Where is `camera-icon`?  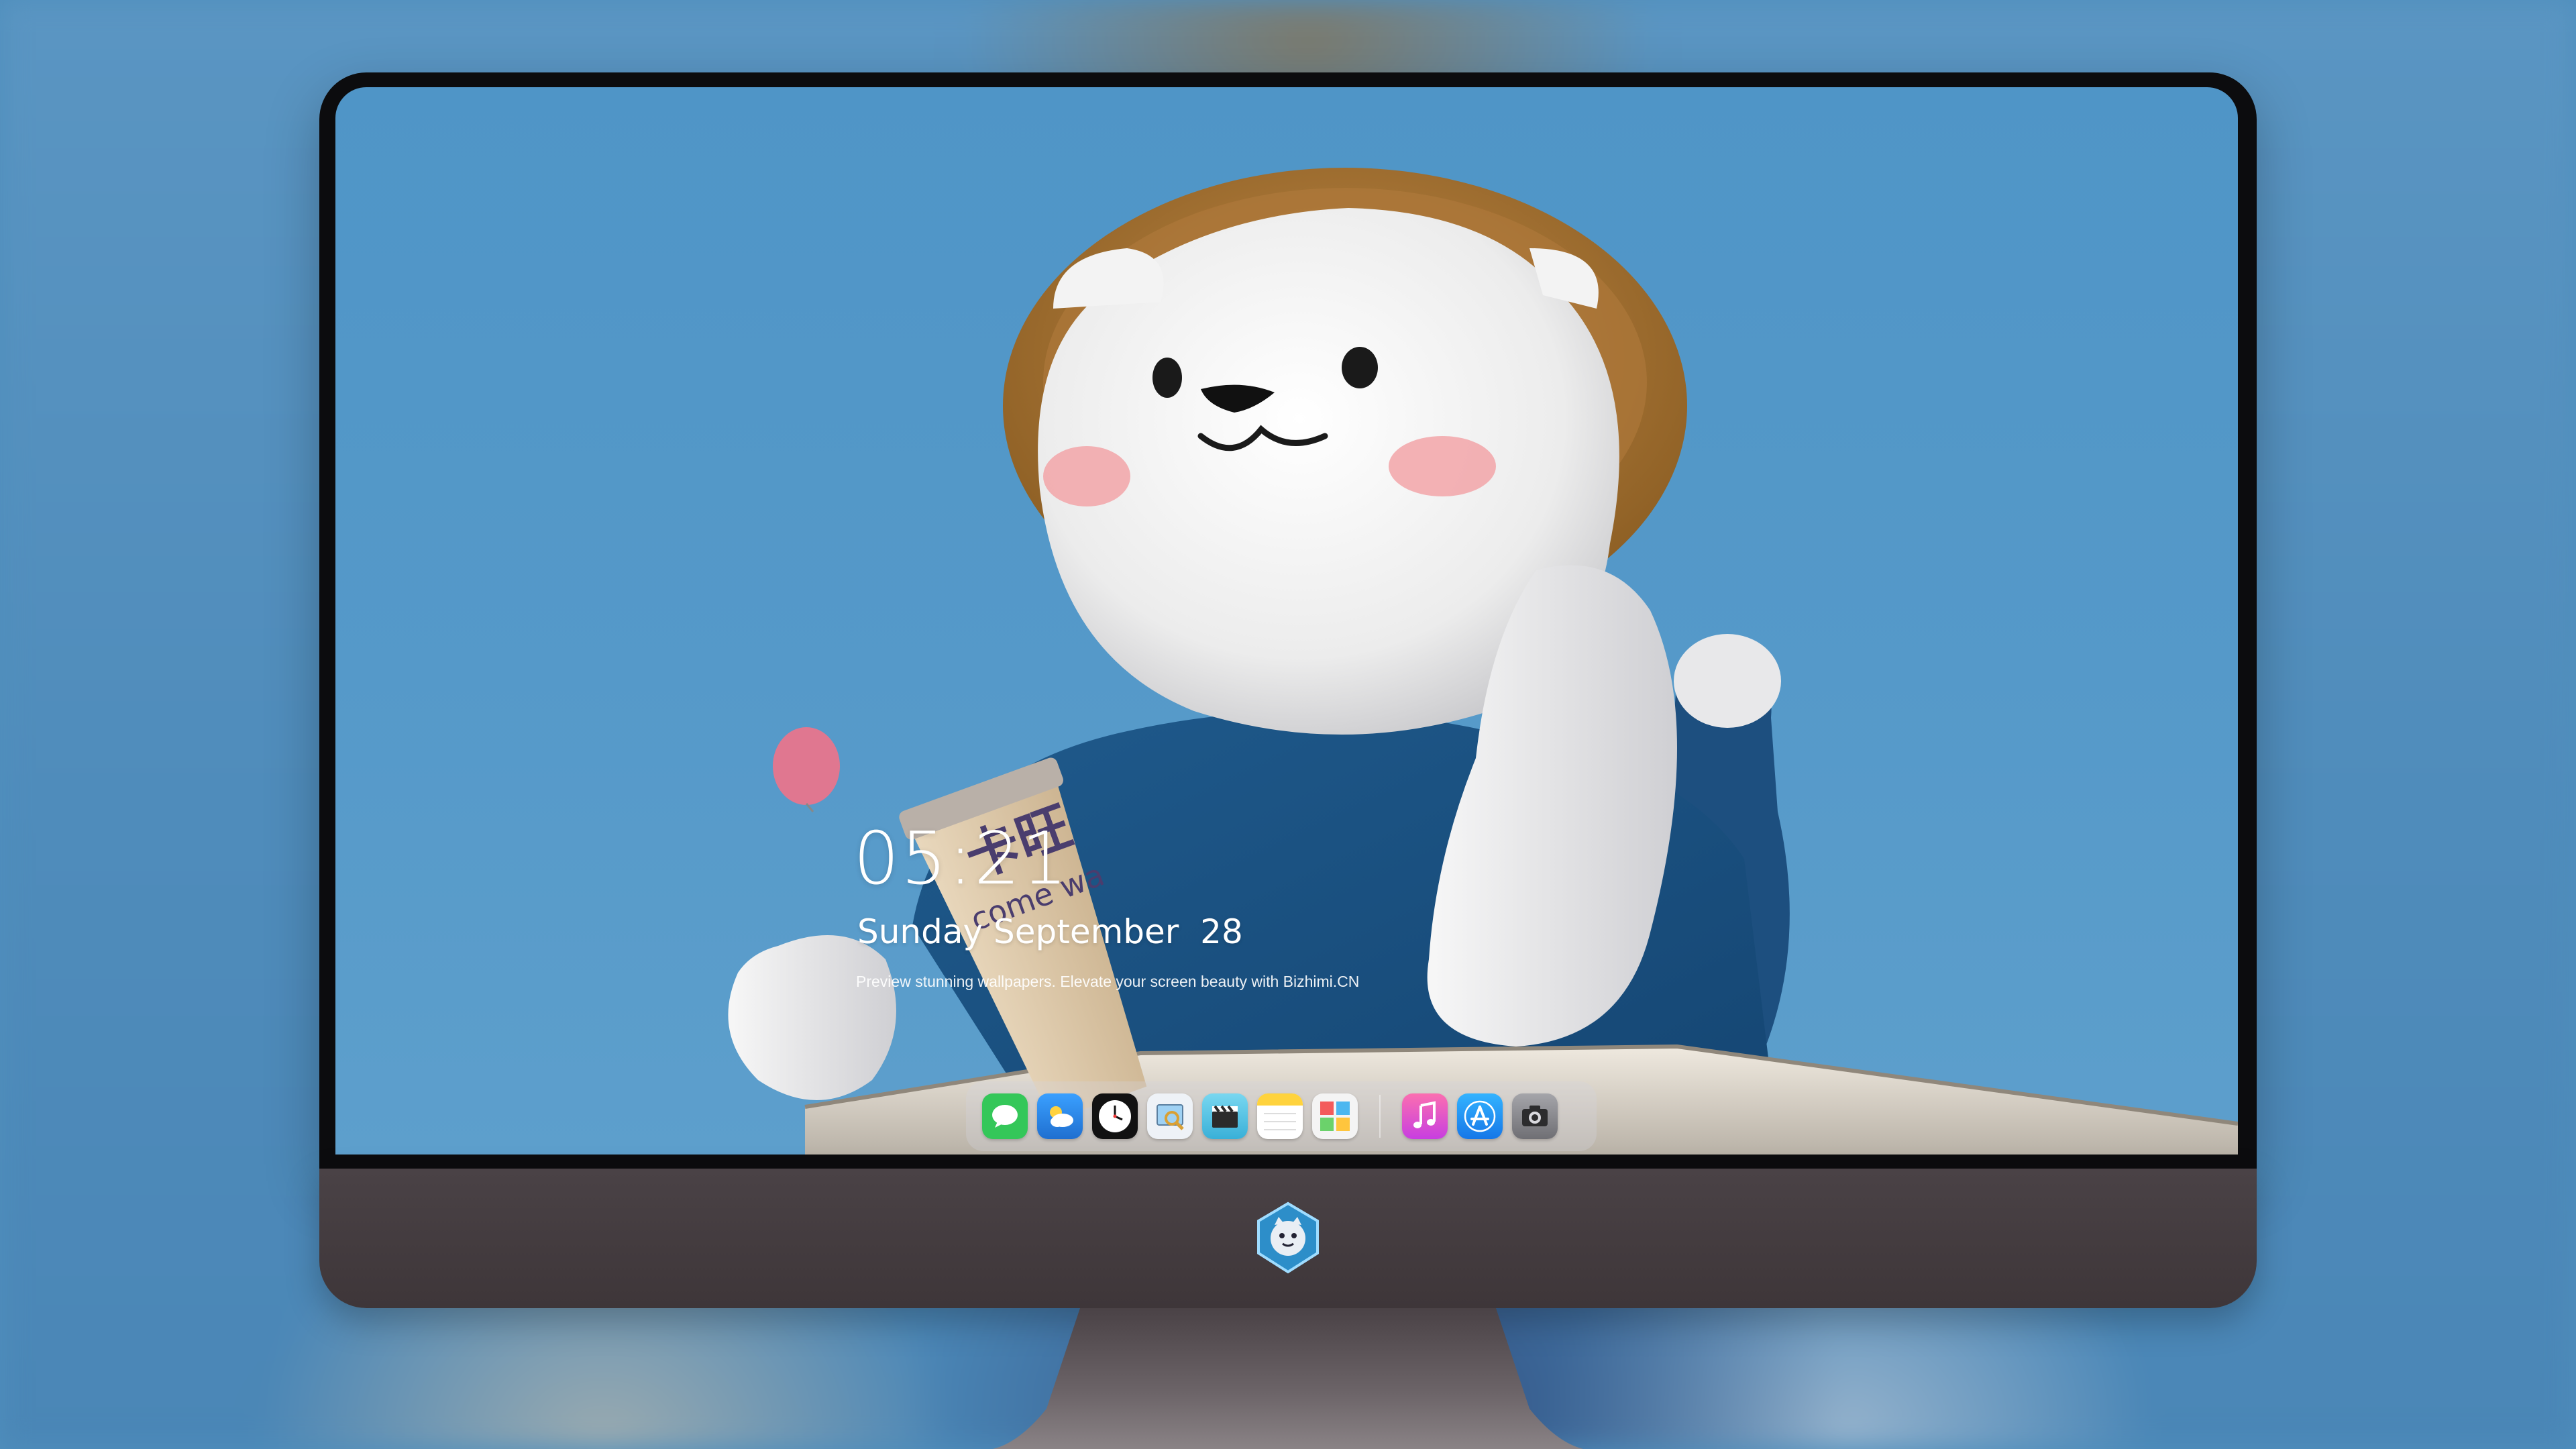
camera-icon is located at coordinates (1535, 1116).